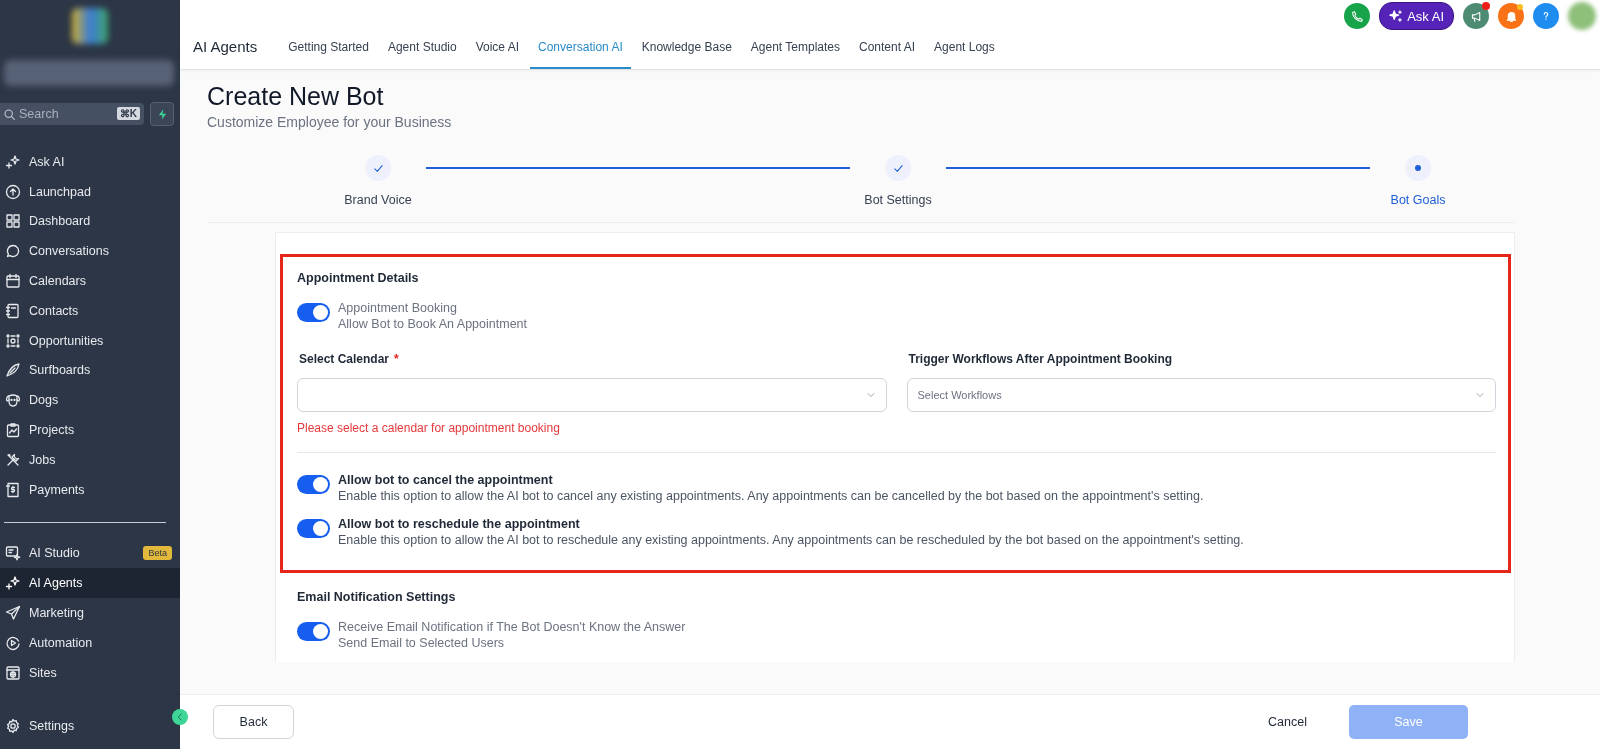 Image resolution: width=1600 pixels, height=749 pixels. I want to click on toggle-description: Enable this option to allow the AI bot to cancel any existing appointments. Any appointments can be cancelled by the bot based on the appointment's setting., so click(771, 496).